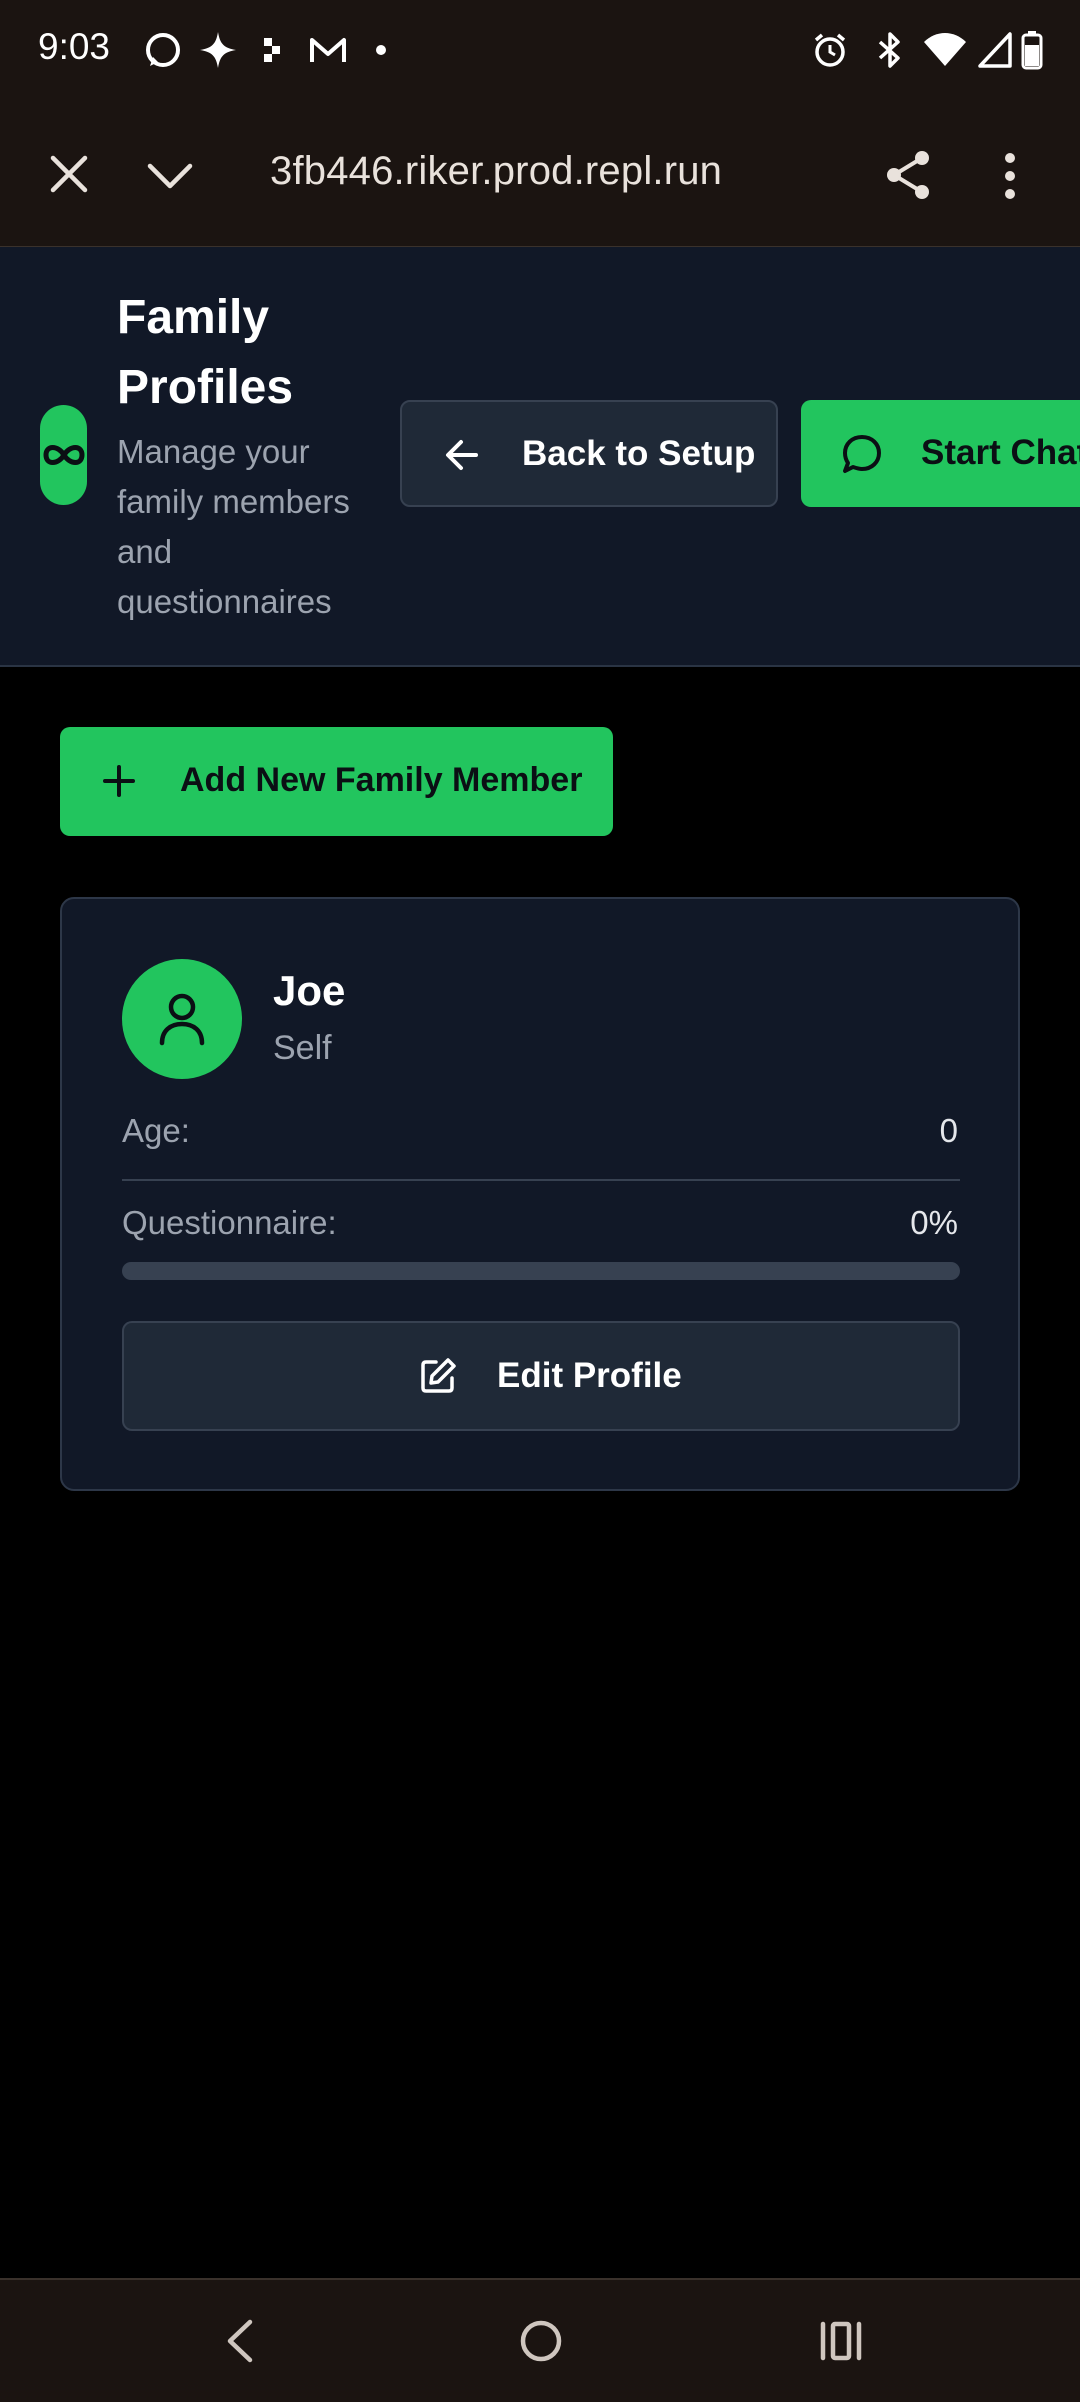  Describe the element at coordinates (1000, 452) in the screenshot. I see `start-chat-label: Start Chat` at that location.